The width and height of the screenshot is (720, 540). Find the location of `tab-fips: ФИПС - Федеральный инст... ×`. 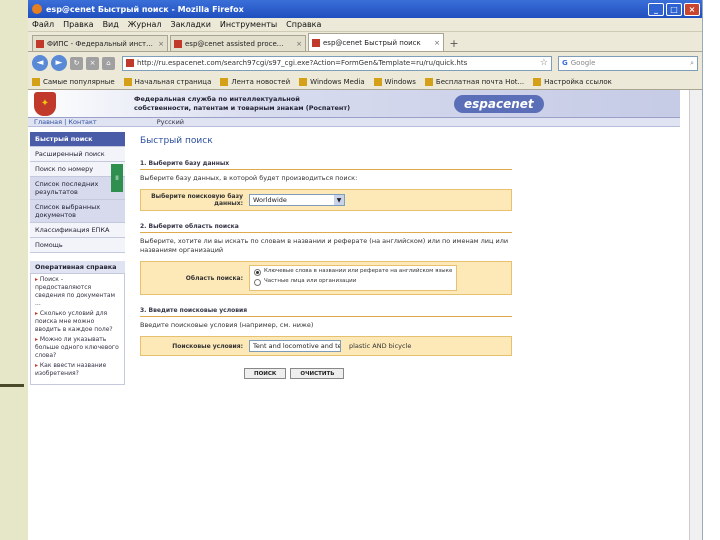

tab-fips: ФИПС - Федеральный инст... × is located at coordinates (100, 43).